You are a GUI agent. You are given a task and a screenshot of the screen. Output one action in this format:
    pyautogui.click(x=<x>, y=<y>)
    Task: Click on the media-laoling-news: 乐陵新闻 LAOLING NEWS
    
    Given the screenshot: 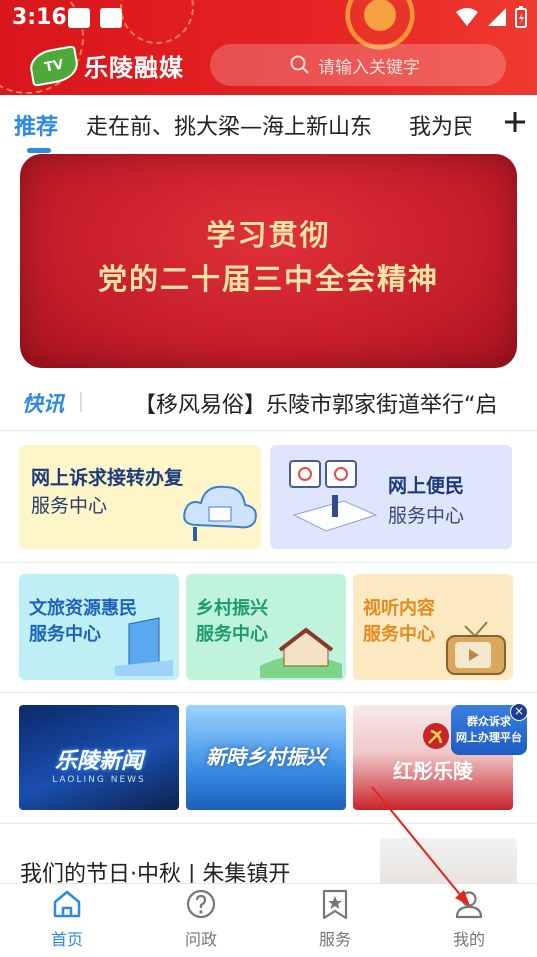 What is the action you would take?
    pyautogui.click(x=99, y=757)
    